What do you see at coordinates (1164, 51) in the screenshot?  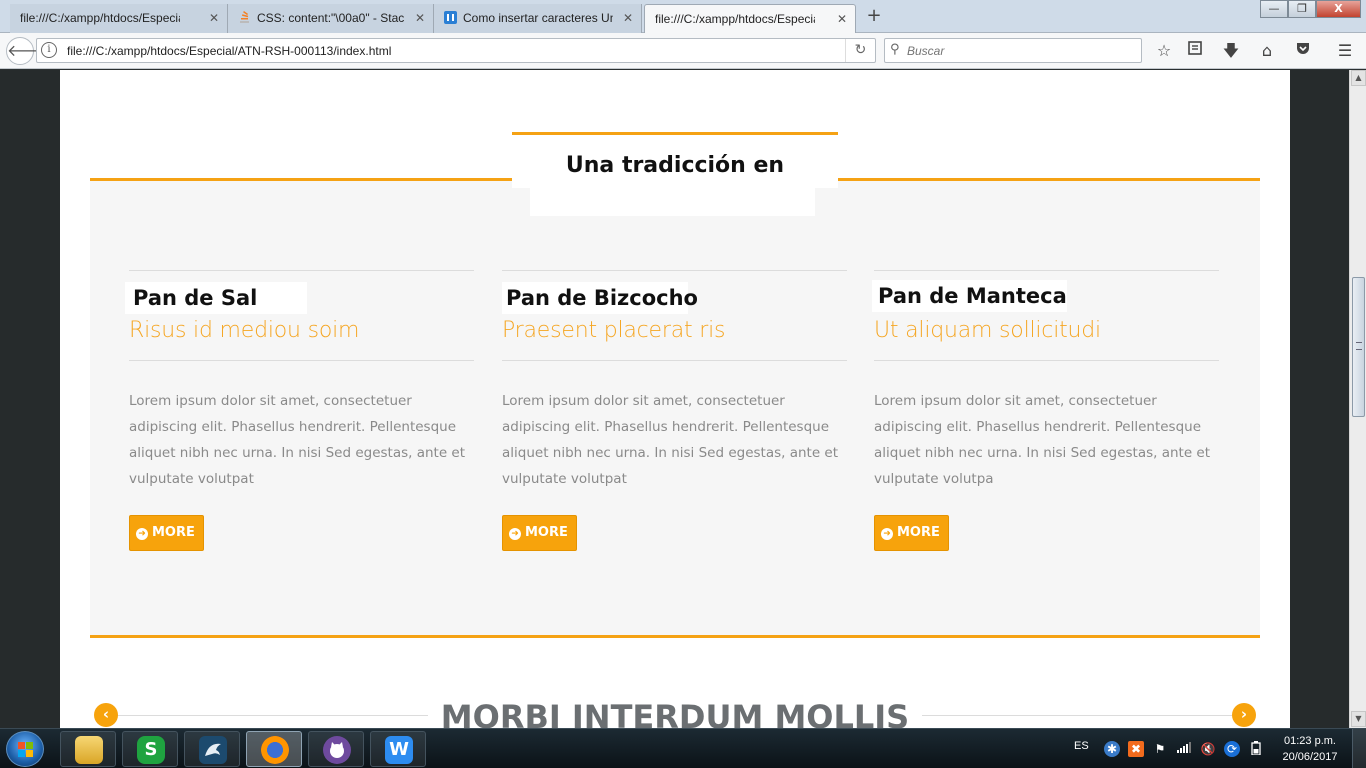 I see `bookmark-star-icon: ☆` at bounding box center [1164, 51].